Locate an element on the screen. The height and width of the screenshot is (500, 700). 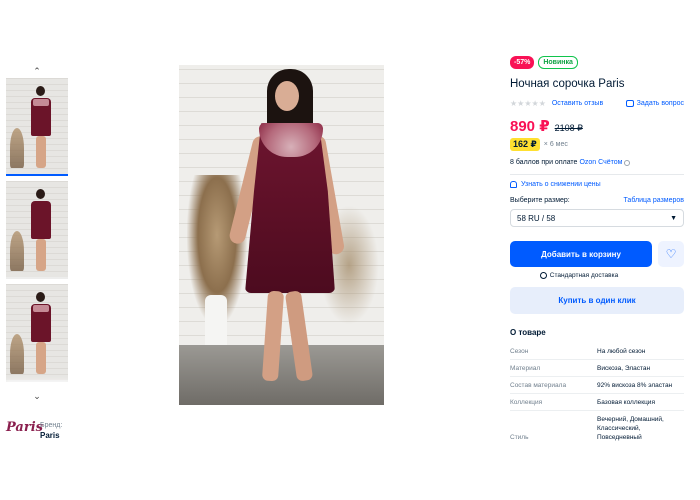
cart-row: Добавить в корзину ♡ is located at coordinates (597, 254).